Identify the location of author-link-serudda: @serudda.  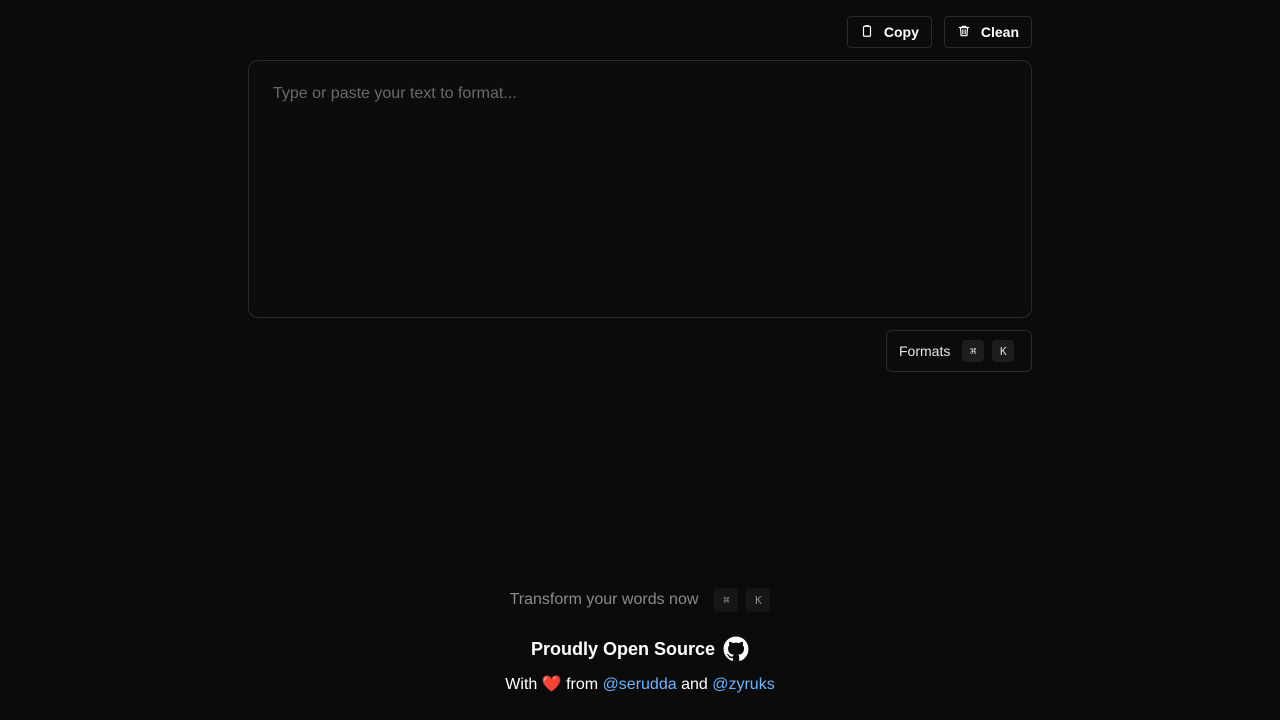
(640, 684).